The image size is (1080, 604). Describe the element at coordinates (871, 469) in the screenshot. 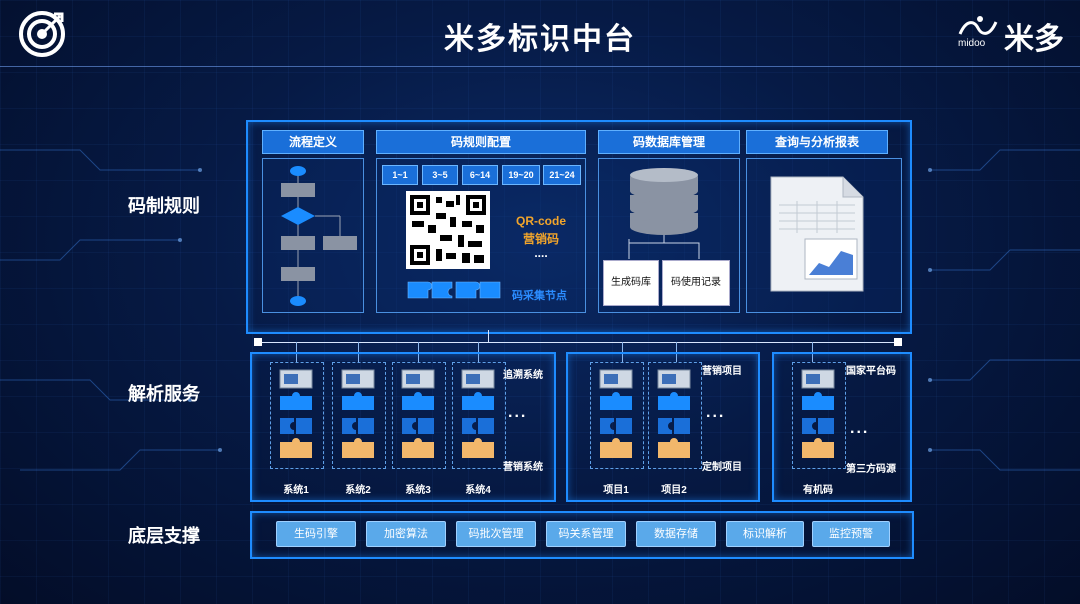

I see `group3-bottom-text: 第三方码源` at that location.